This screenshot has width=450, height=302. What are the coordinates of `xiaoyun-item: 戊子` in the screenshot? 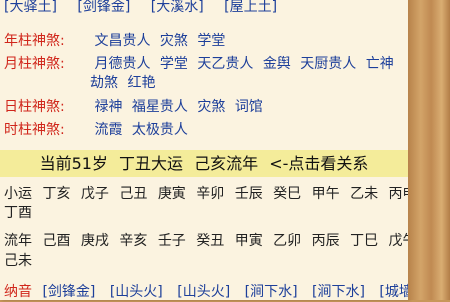 It's located at (95, 194).